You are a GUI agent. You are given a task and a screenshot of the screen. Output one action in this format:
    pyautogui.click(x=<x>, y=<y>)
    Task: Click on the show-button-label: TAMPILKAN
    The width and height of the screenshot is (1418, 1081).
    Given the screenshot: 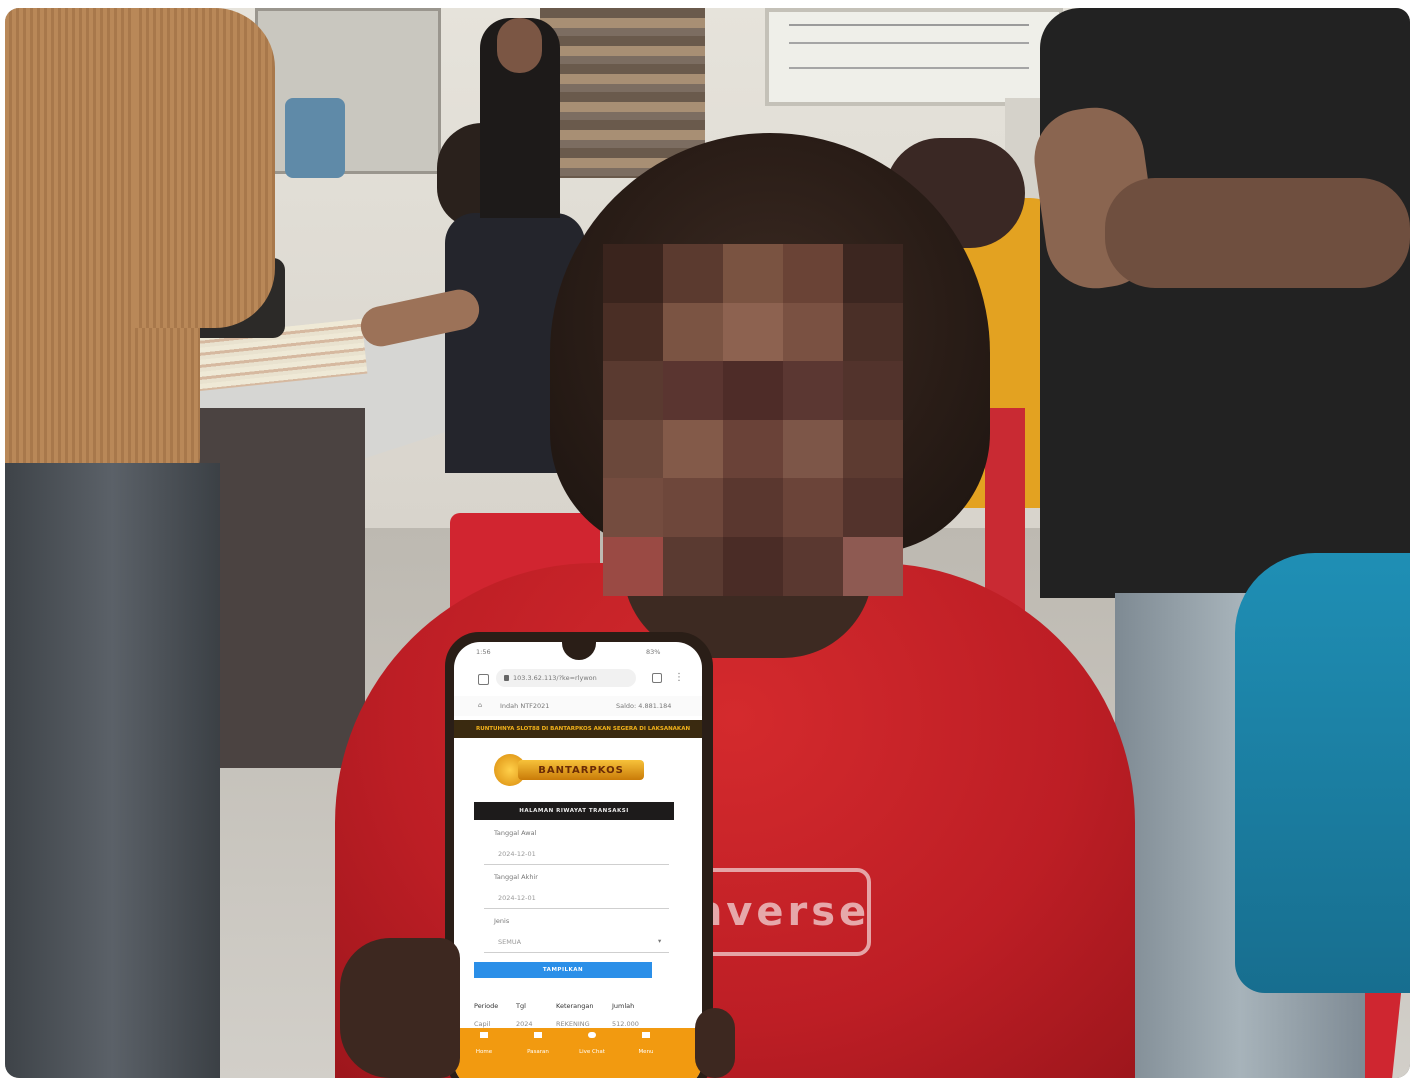 What is the action you would take?
    pyautogui.click(x=563, y=970)
    